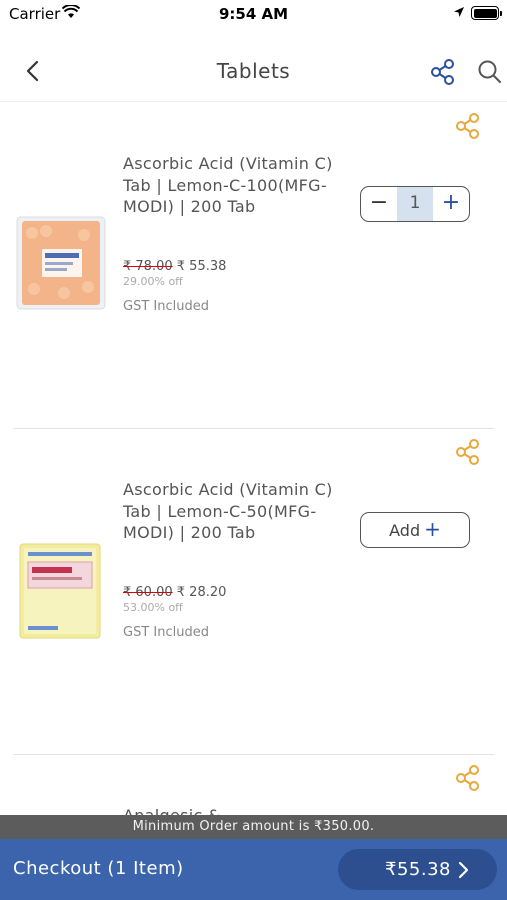 This screenshot has width=507, height=900. I want to click on plus-icon: +, so click(432, 529).